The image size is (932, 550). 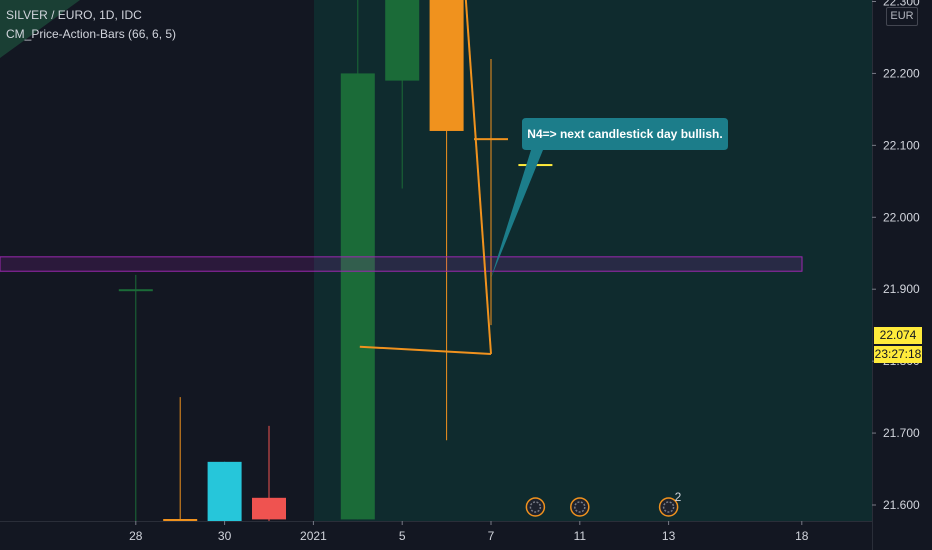 I want to click on time-tick-label: 28, so click(x=136, y=536).